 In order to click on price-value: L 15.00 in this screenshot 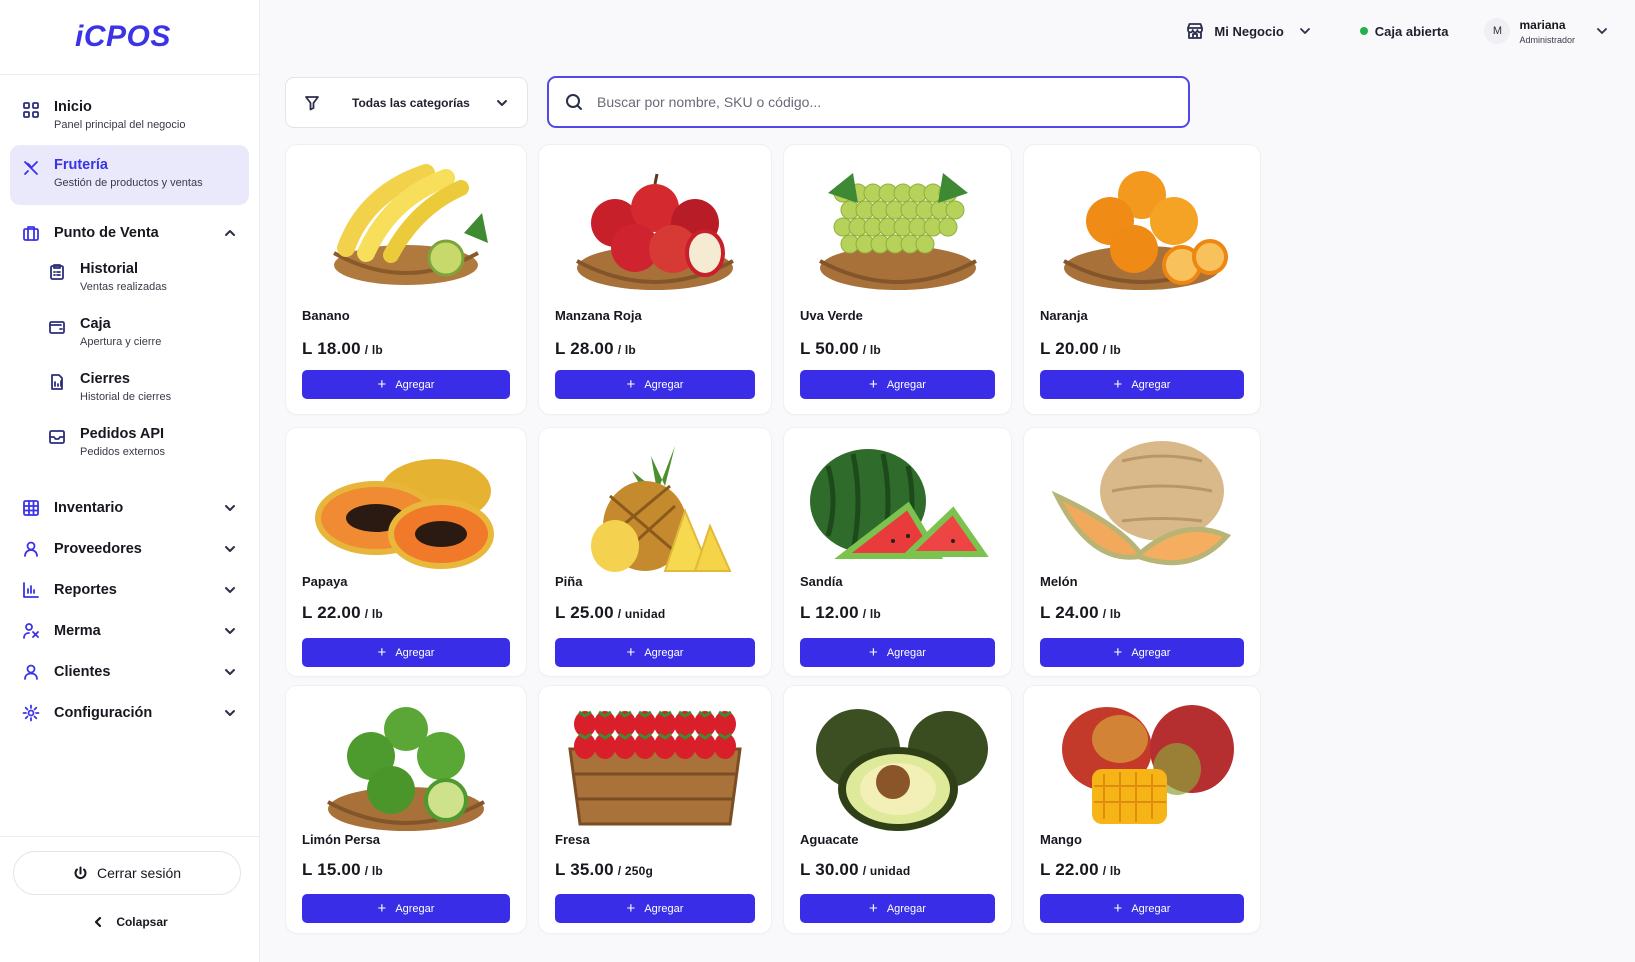, I will do `click(331, 869)`.